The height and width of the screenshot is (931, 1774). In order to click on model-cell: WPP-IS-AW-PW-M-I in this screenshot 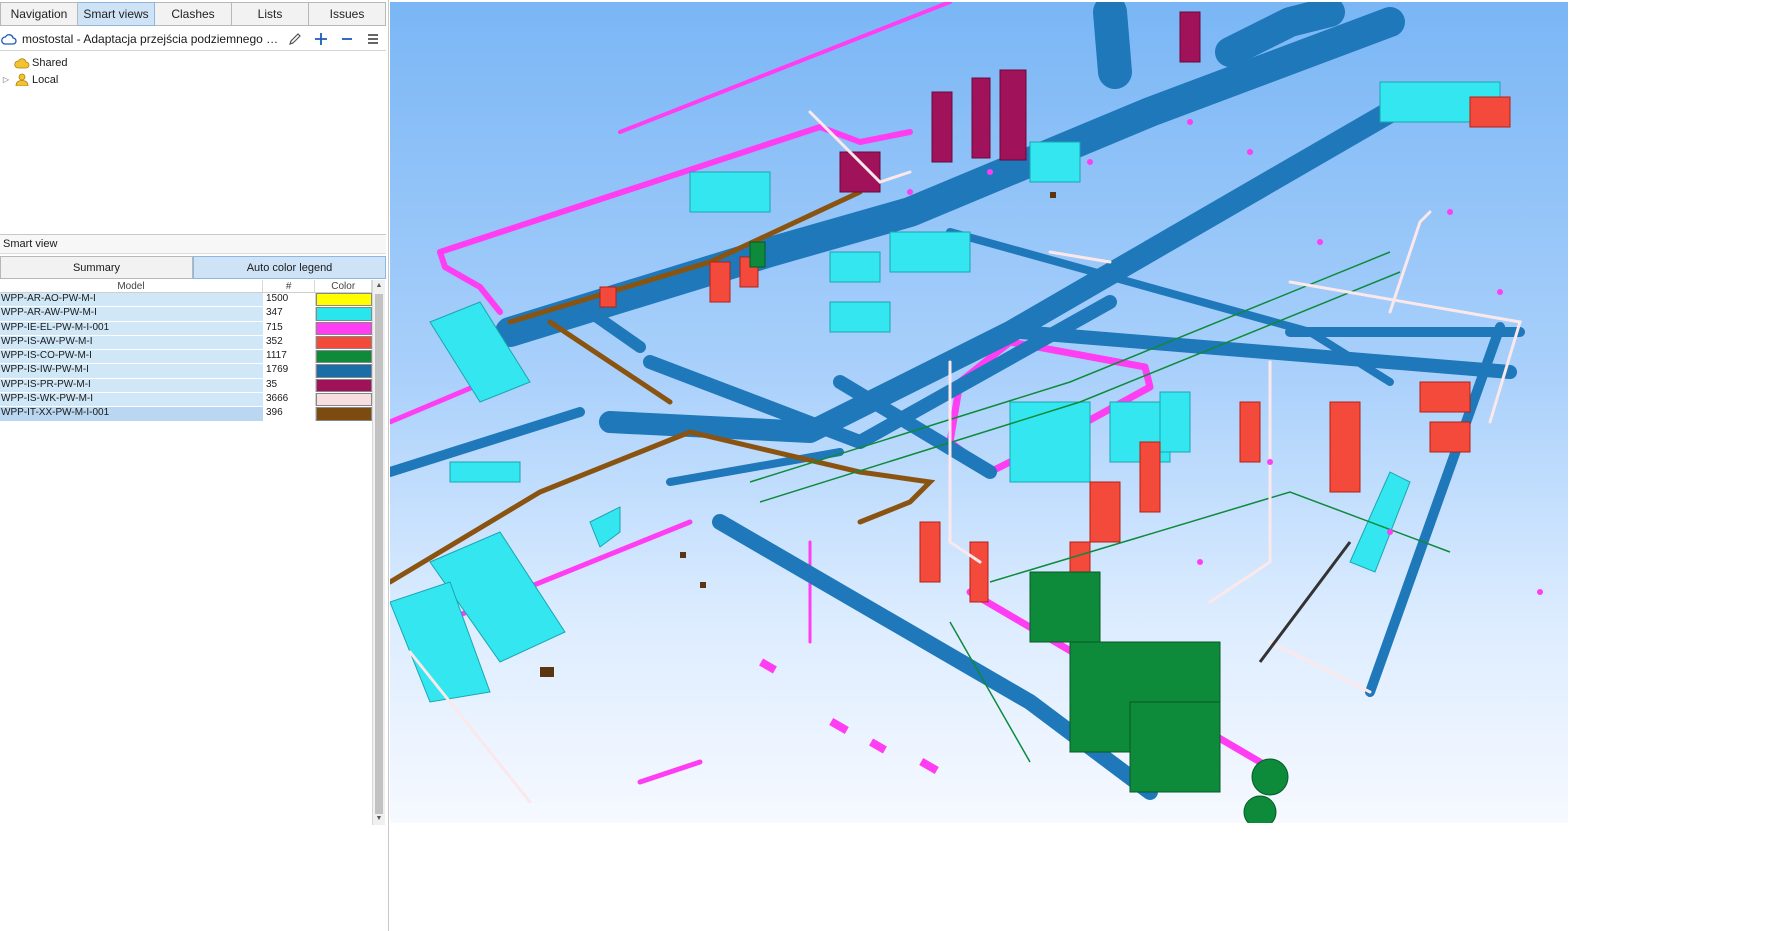, I will do `click(132, 342)`.